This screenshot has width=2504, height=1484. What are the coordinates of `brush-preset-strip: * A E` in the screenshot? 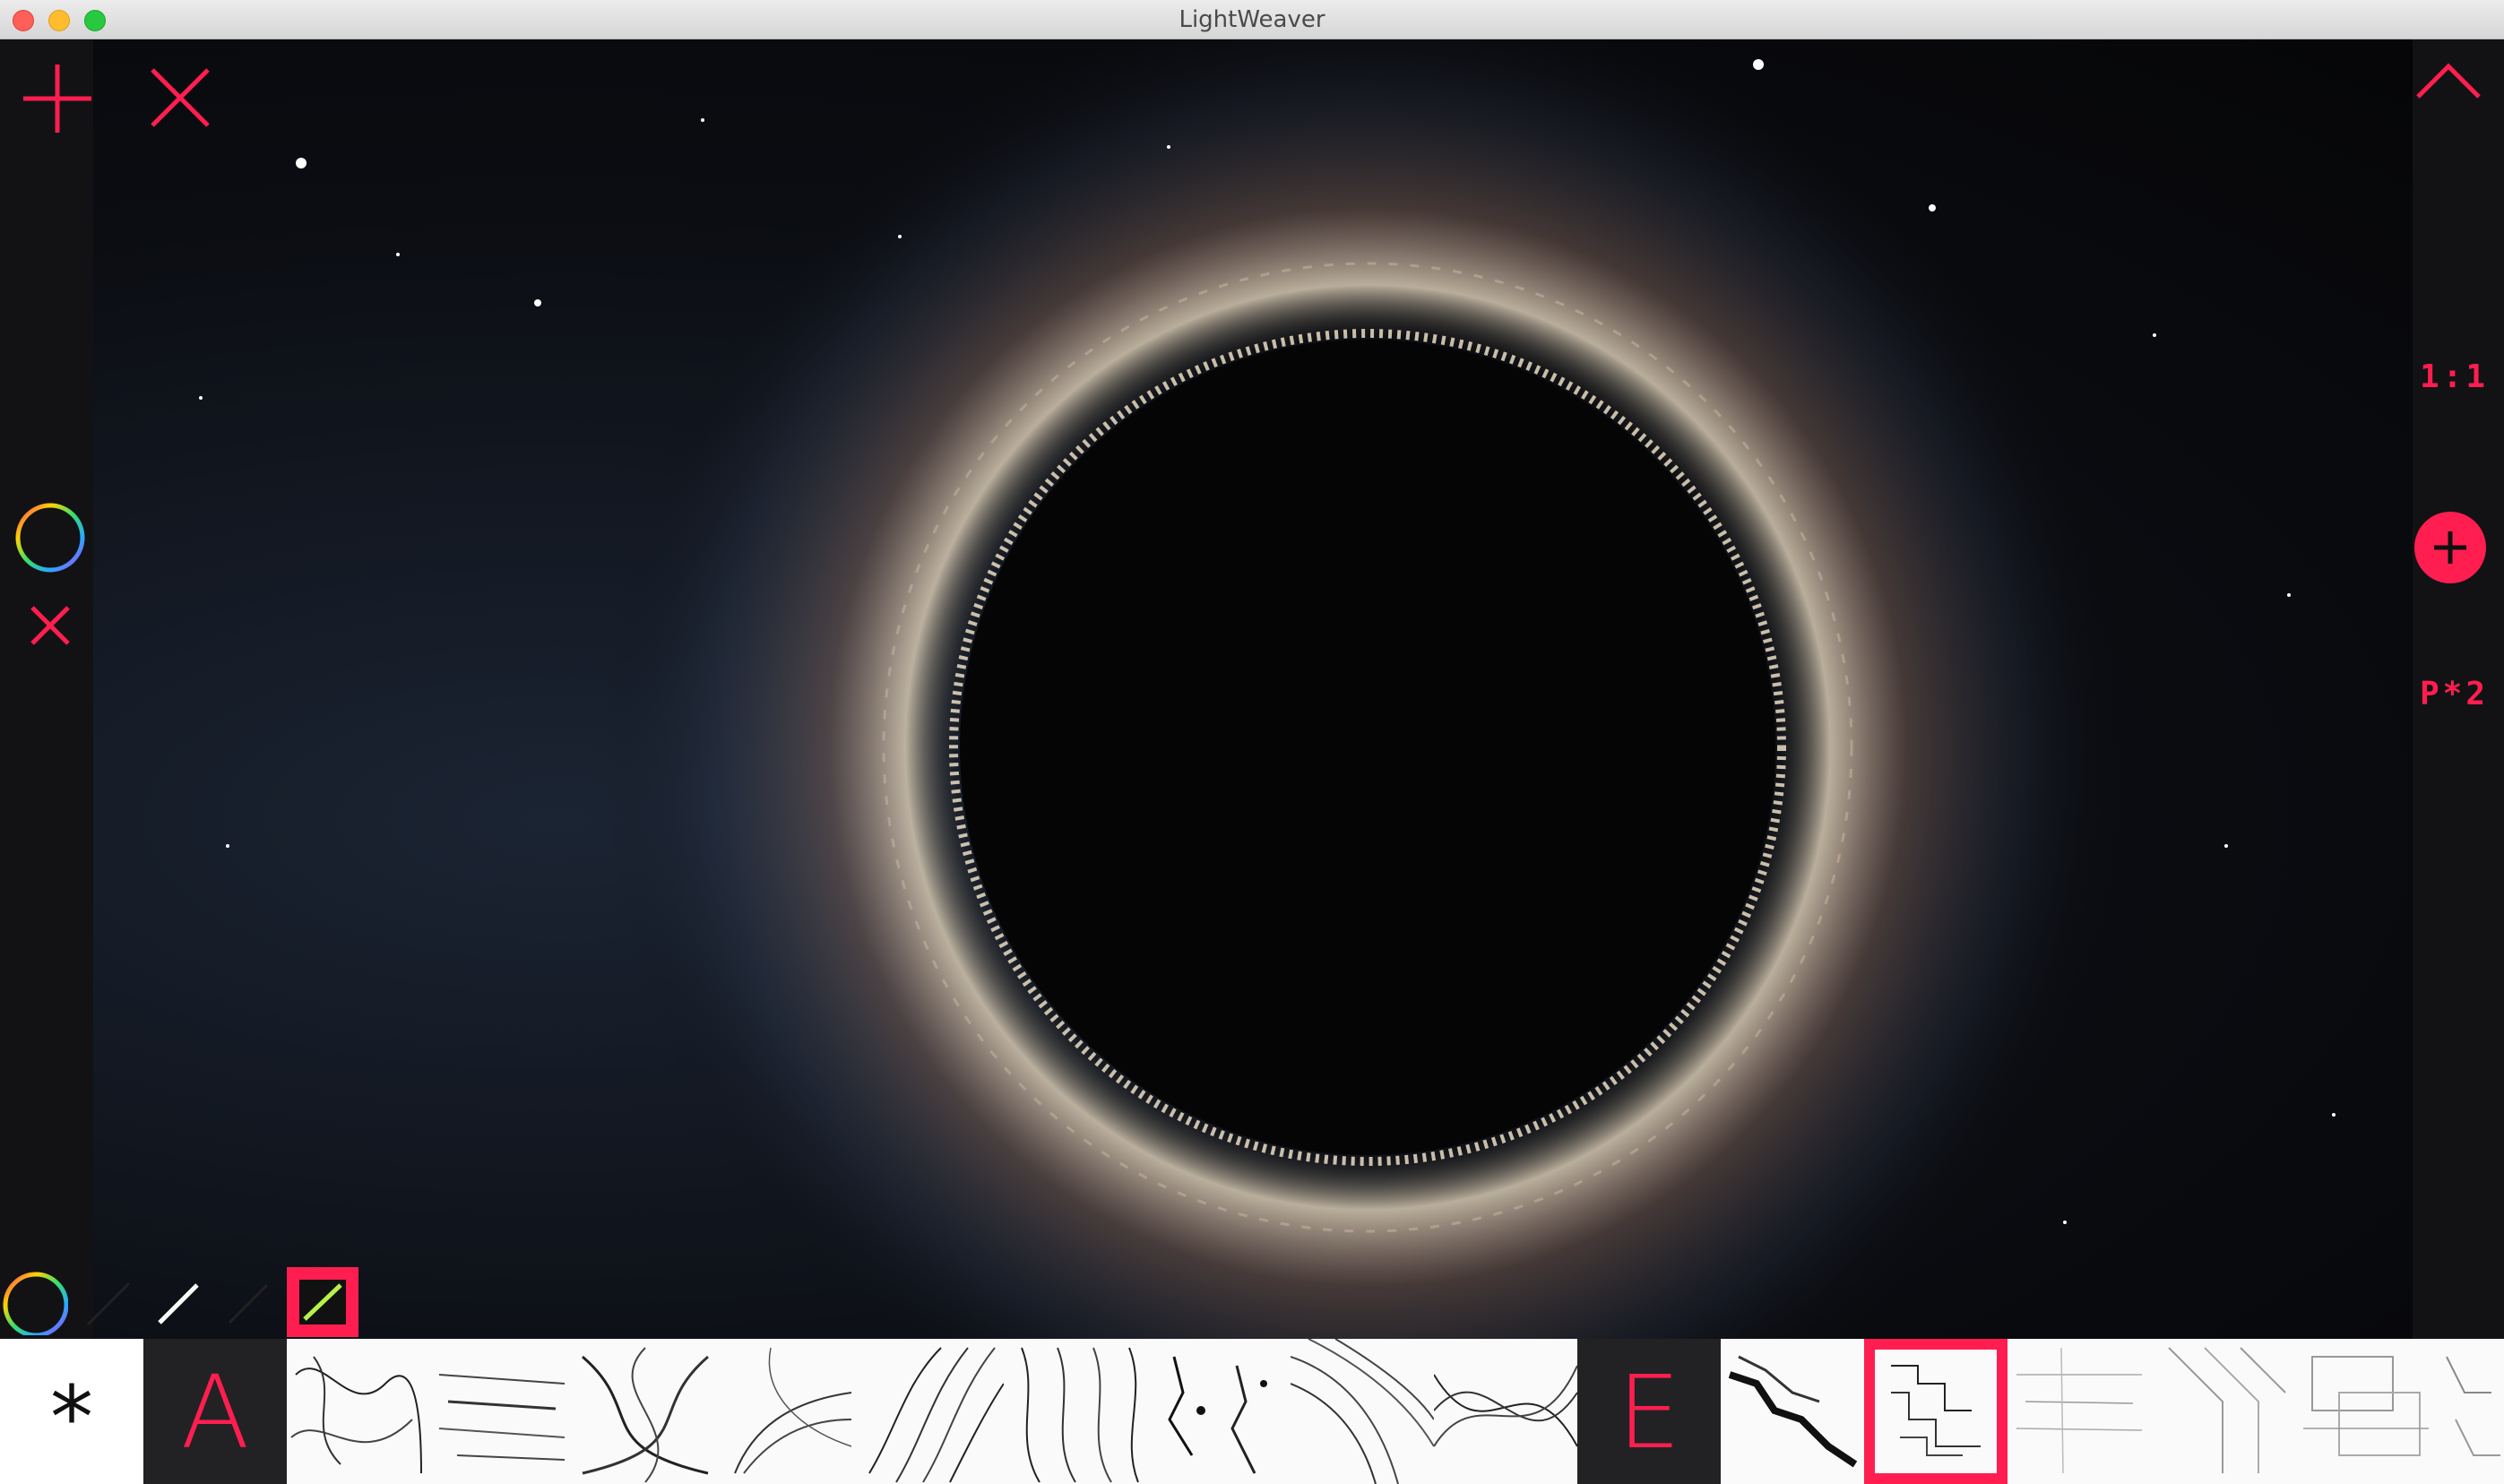 It's located at (1252, 1411).